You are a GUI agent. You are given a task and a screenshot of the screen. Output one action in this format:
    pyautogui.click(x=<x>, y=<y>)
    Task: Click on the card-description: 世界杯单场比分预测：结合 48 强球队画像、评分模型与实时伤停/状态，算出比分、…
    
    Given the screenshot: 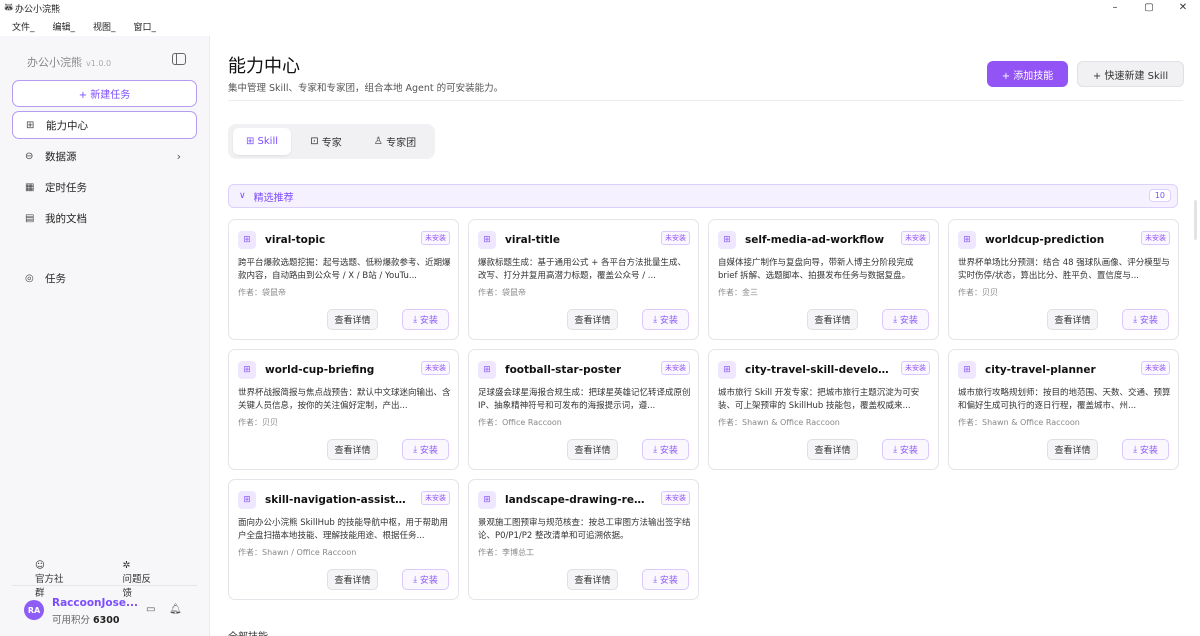 What is the action you would take?
    pyautogui.click(x=1064, y=269)
    